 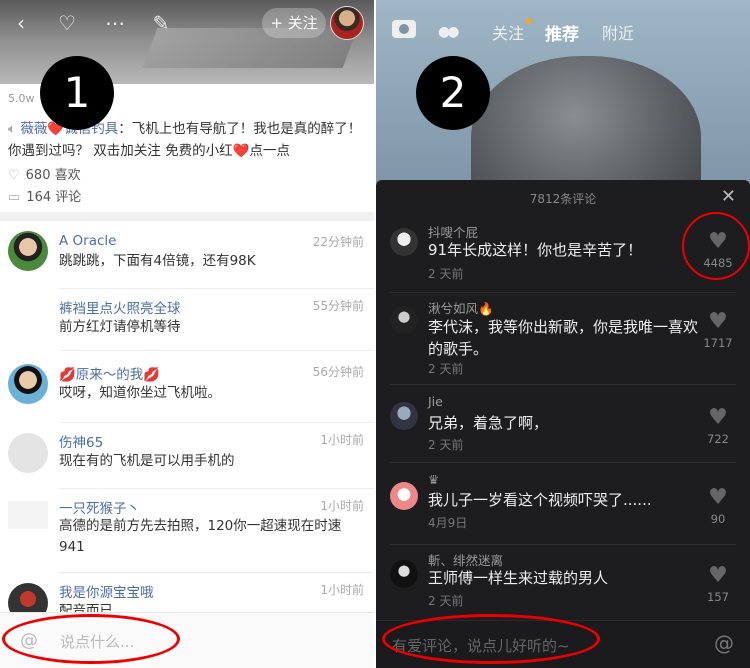 I want to click on likes-count: 680 喜欢, so click(x=53, y=175).